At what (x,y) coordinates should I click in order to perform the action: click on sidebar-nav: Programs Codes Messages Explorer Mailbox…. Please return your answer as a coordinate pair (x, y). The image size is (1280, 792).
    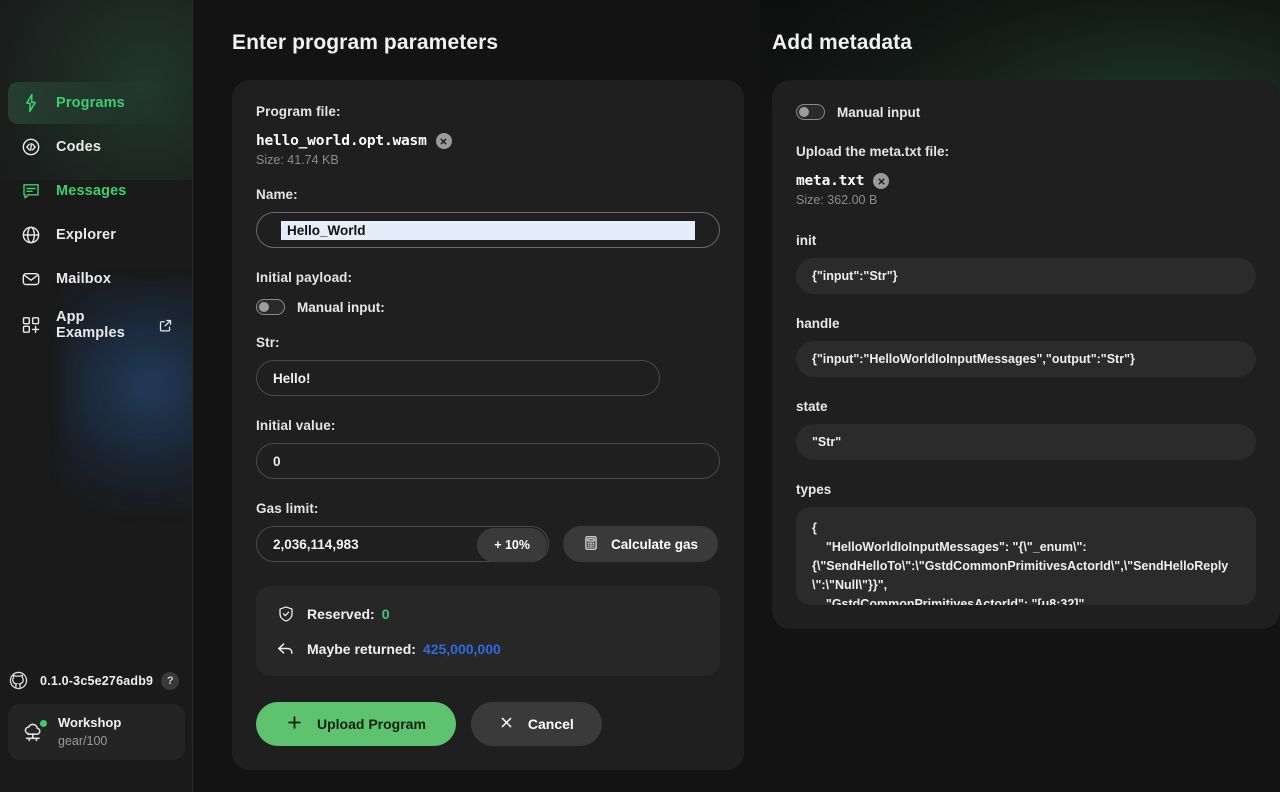
    Looking at the image, I should click on (96, 214).